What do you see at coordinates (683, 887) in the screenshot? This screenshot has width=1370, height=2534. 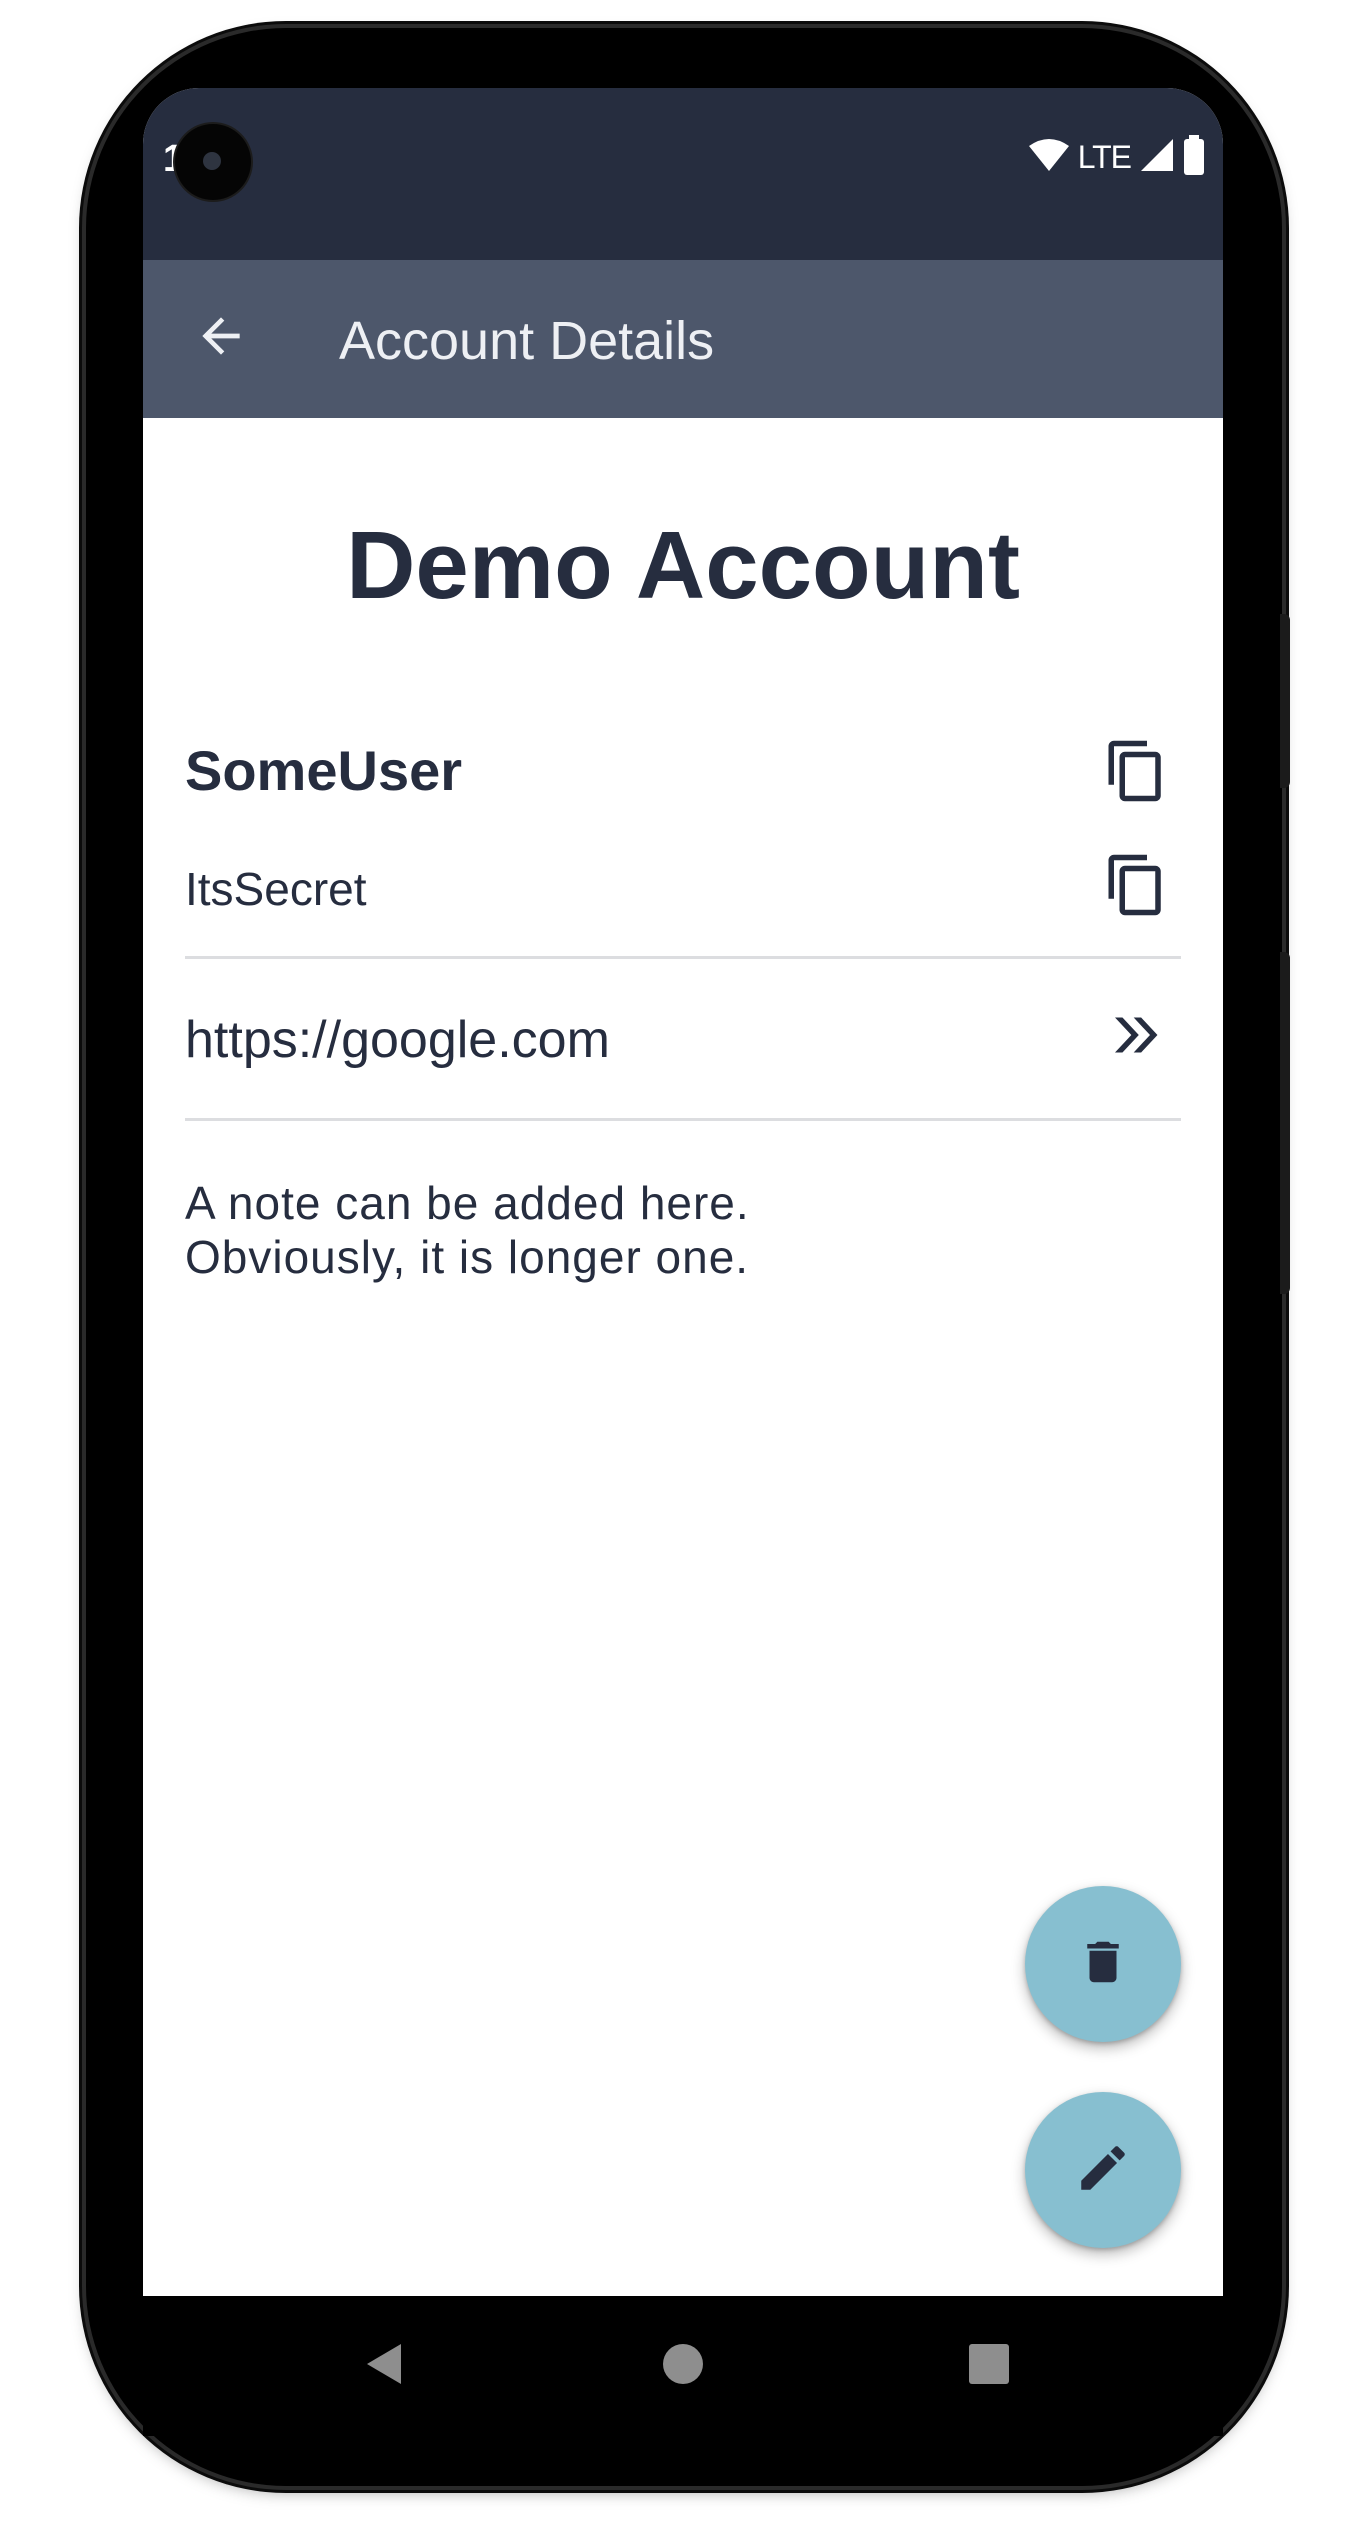 I see `password-row: ItsSecret` at bounding box center [683, 887].